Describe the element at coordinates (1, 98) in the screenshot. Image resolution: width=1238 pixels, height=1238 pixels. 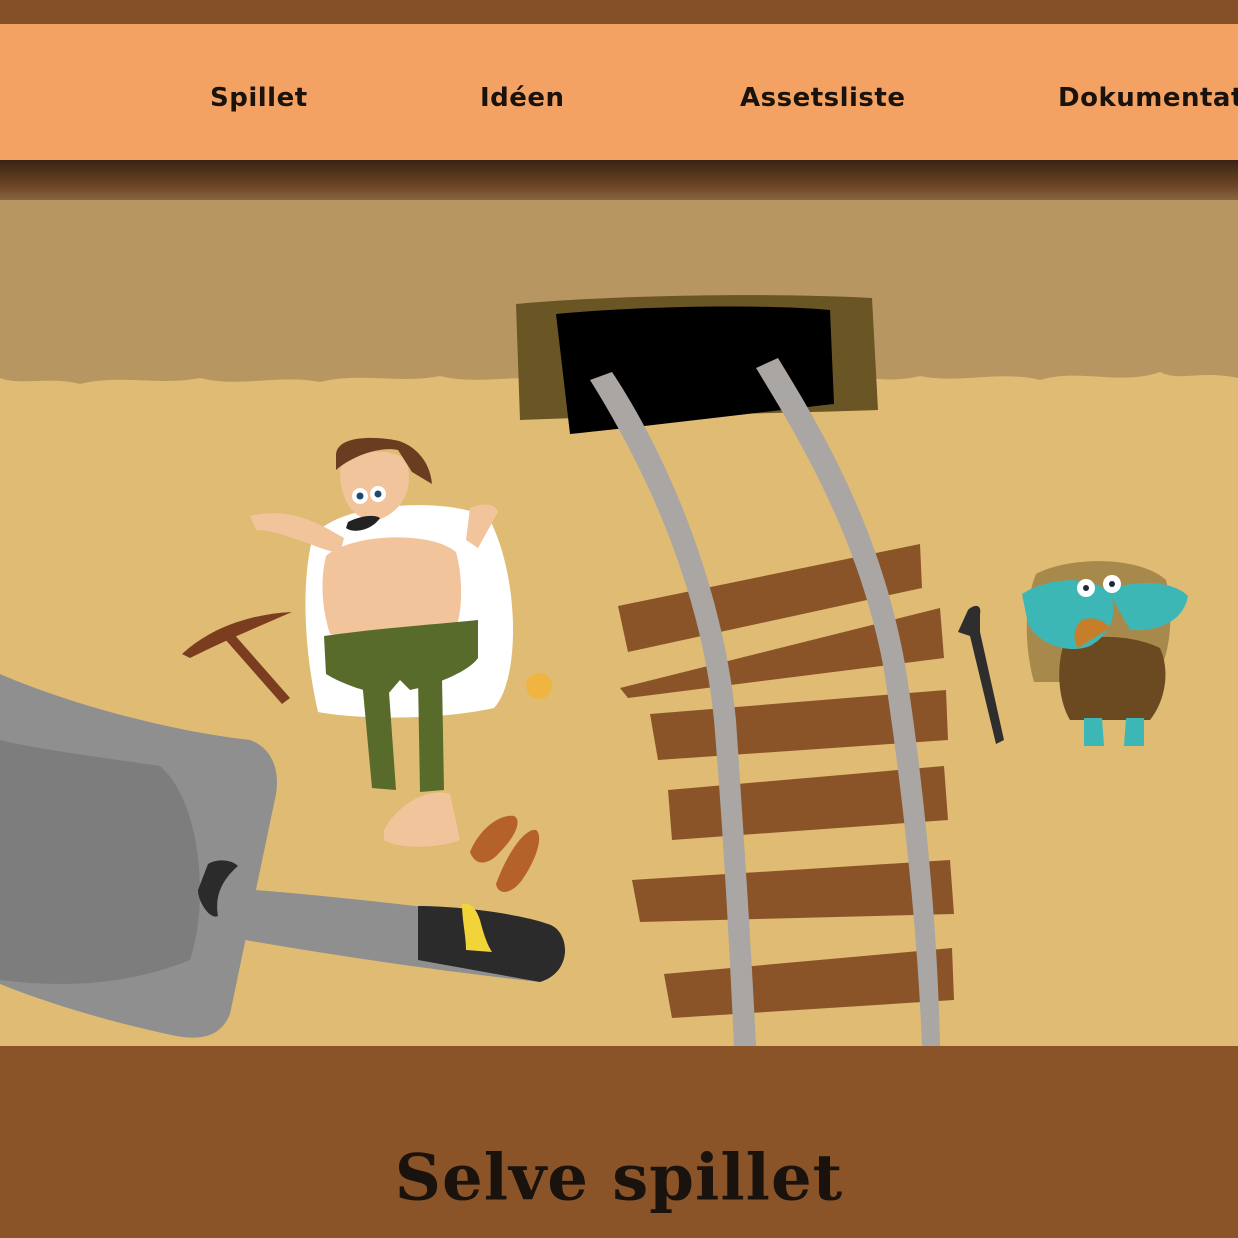
I see `nav-item-home: le` at that location.